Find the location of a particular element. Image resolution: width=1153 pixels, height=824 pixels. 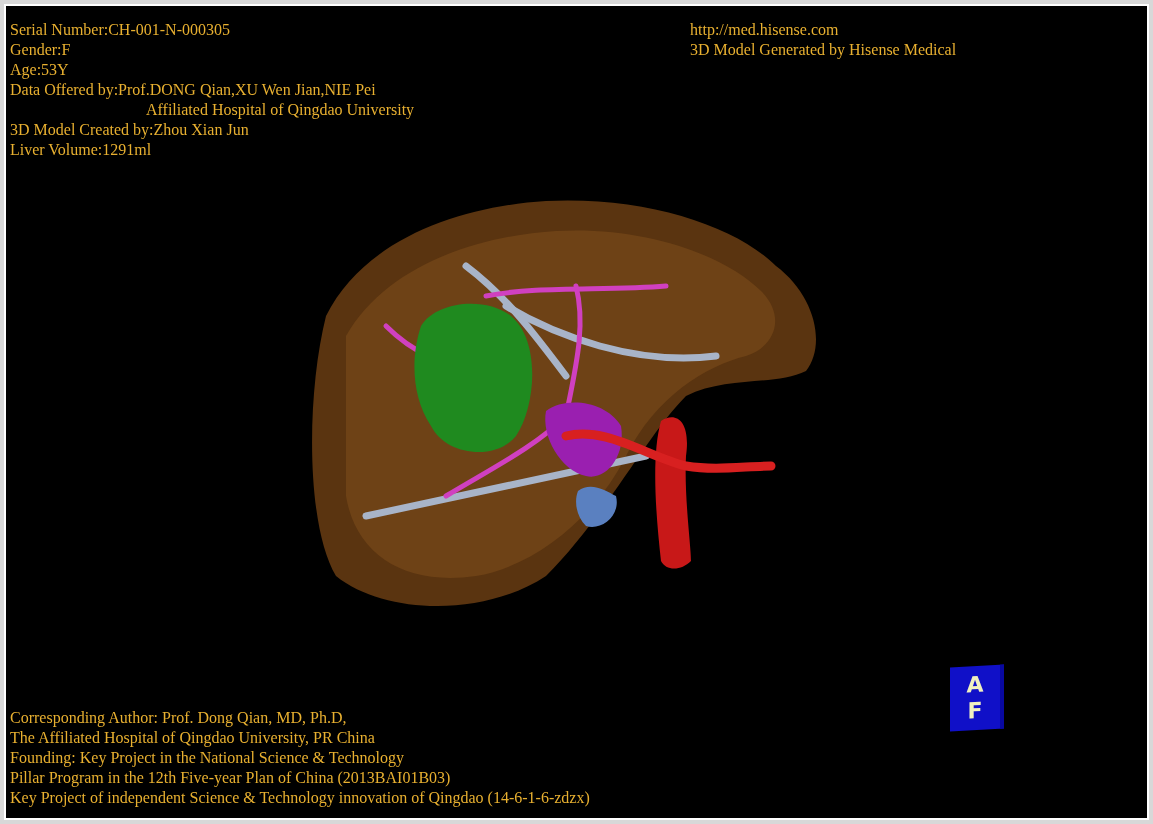

credit-text: The Affiliated Hospital of Qingdao University, PR China is located at coordinates (193, 738).